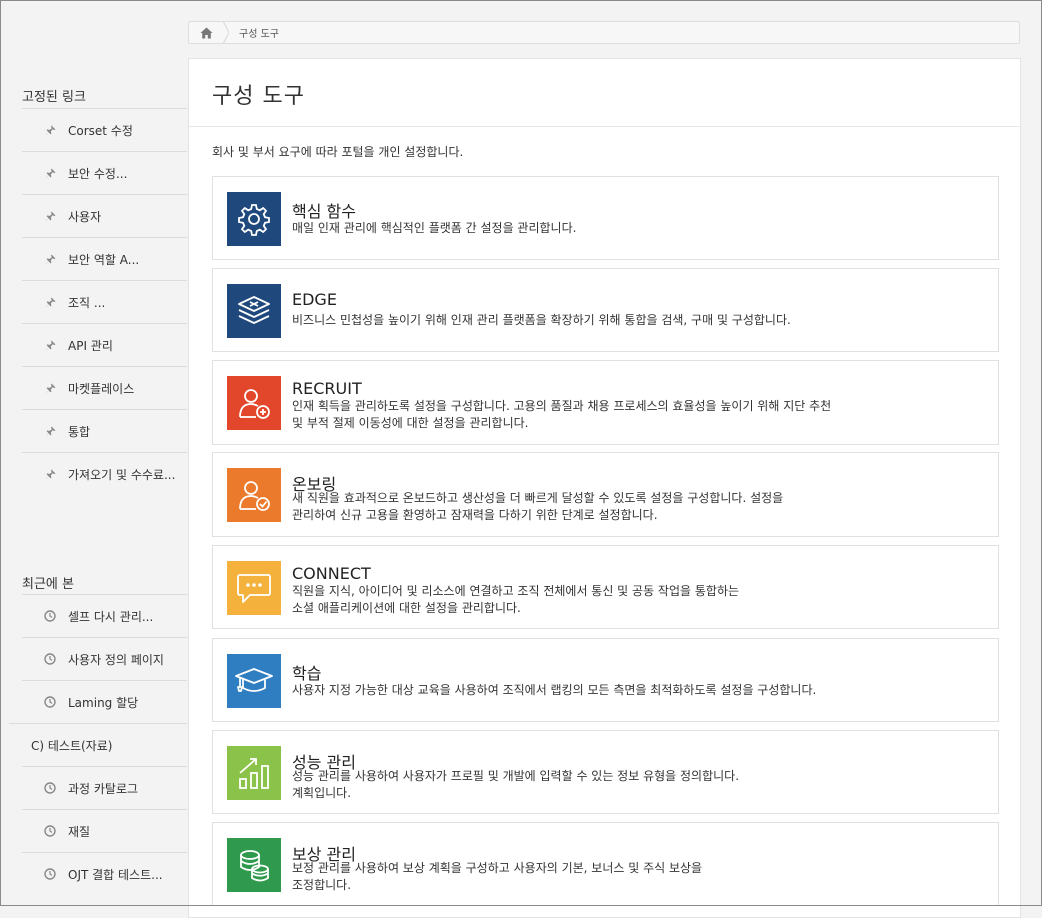  Describe the element at coordinates (48, 584) in the screenshot. I see `recently-viewed-title: 최근에 본` at that location.